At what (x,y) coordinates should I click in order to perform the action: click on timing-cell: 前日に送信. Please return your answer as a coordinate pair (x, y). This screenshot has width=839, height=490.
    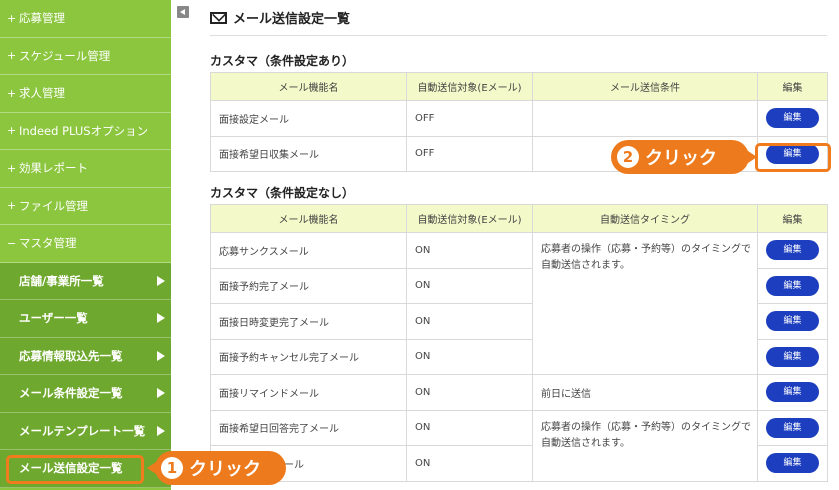
    Looking at the image, I should click on (645, 392).